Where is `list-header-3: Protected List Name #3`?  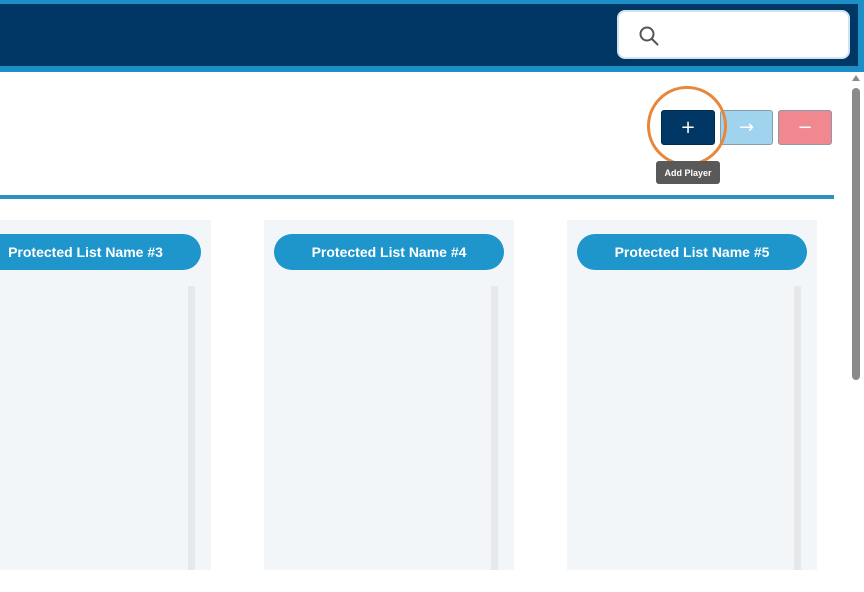
list-header-3: Protected List Name #3 is located at coordinates (100, 252).